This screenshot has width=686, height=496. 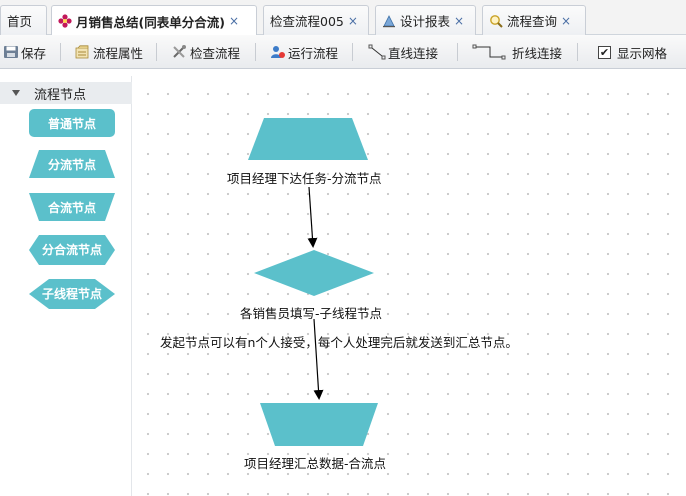 I want to click on tab-label: 首页, so click(x=20, y=21).